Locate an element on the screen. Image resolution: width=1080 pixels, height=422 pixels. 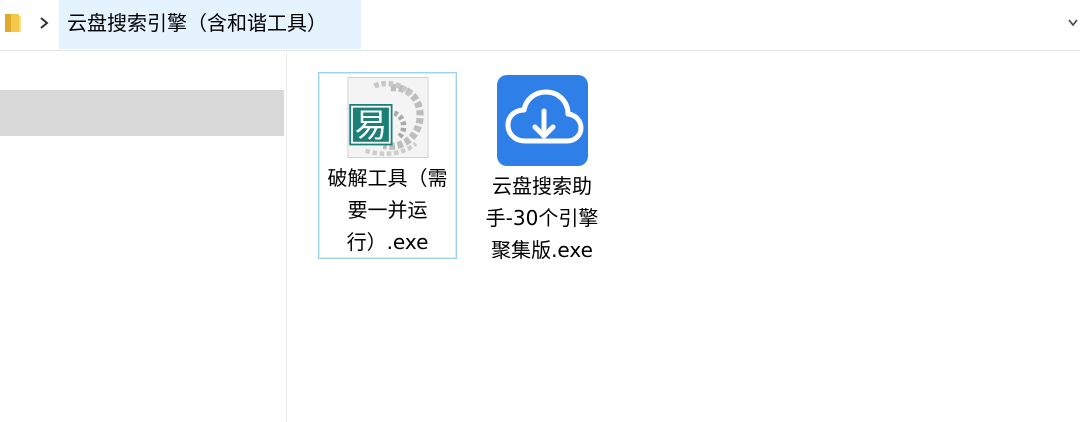
nav-pane-selected-item is located at coordinates (142, 113).